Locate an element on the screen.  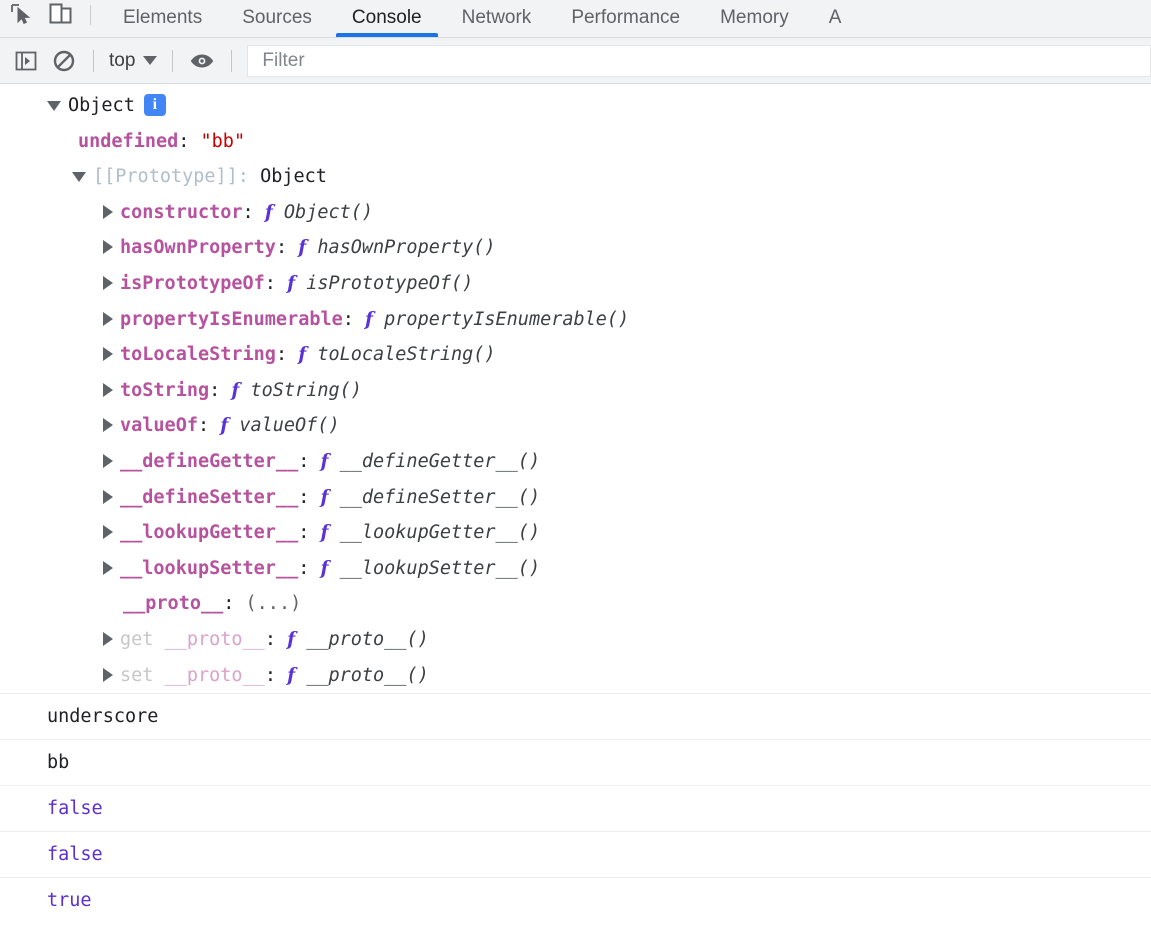
prototype-member-row: __defineSetter__: f __defineSetter__() is located at coordinates (575, 498).